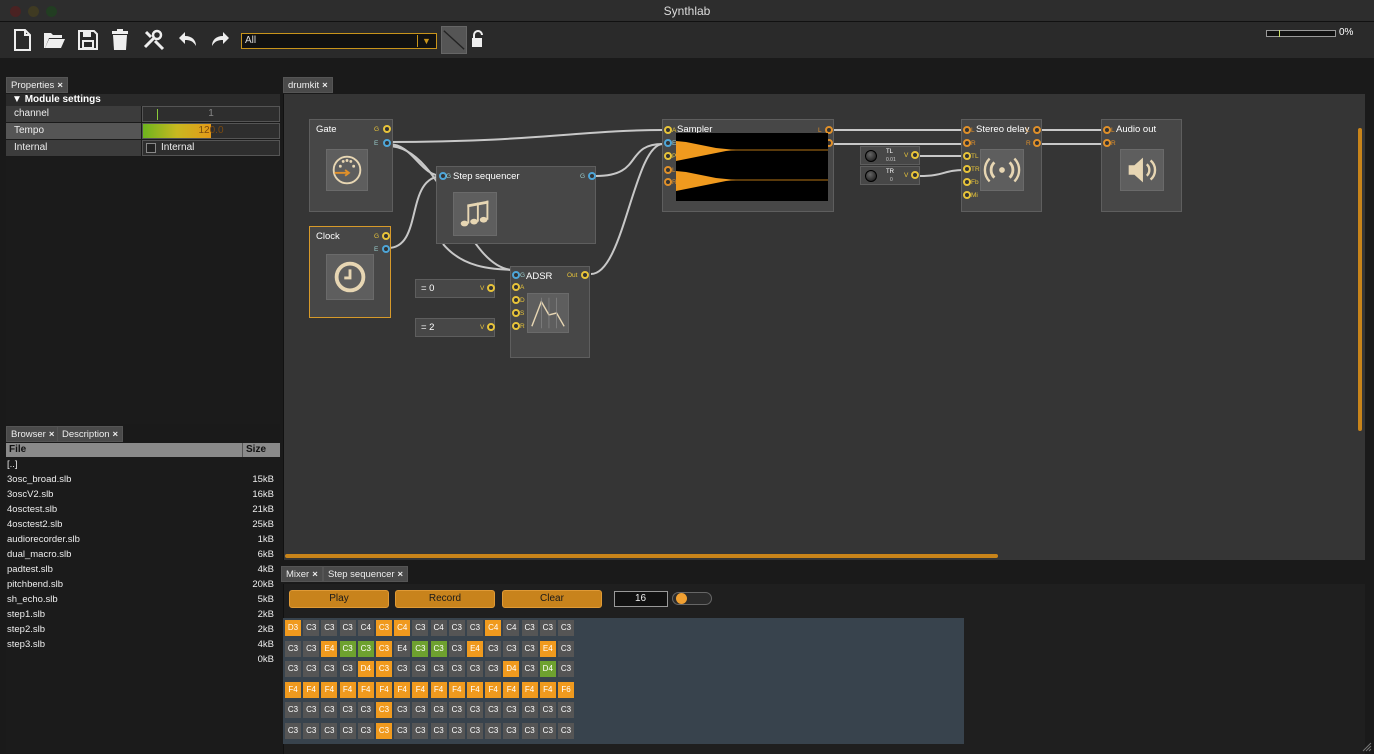  I want to click on delay-out-right, so click(1037, 143).